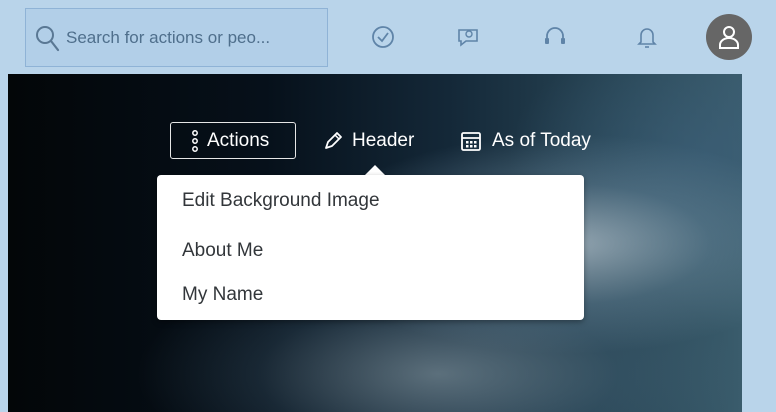  Describe the element at coordinates (333, 140) in the screenshot. I see `pencil-icon` at that location.